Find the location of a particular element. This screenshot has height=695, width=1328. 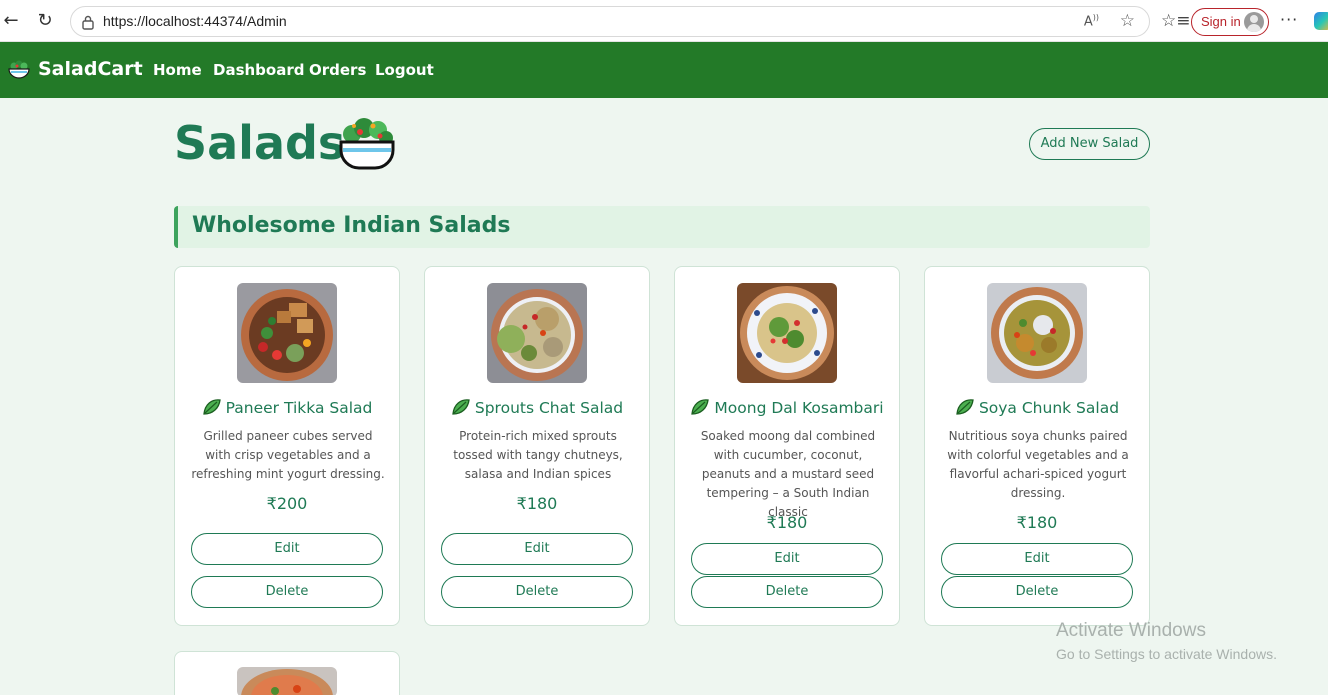

favorite-star-icon: ☆ is located at coordinates (1127, 21).